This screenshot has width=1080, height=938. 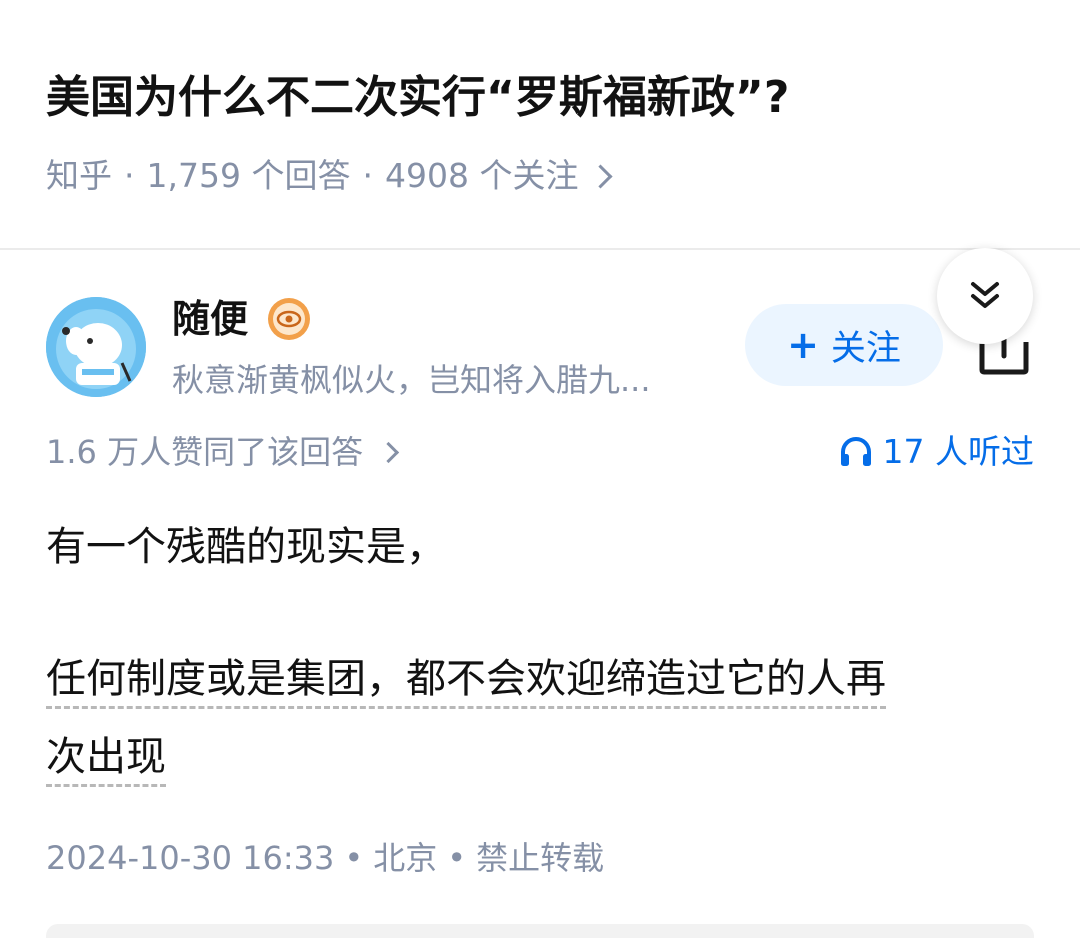 What do you see at coordinates (541, 757) in the screenshot?
I see `answer-paragraph: 次出现` at bounding box center [541, 757].